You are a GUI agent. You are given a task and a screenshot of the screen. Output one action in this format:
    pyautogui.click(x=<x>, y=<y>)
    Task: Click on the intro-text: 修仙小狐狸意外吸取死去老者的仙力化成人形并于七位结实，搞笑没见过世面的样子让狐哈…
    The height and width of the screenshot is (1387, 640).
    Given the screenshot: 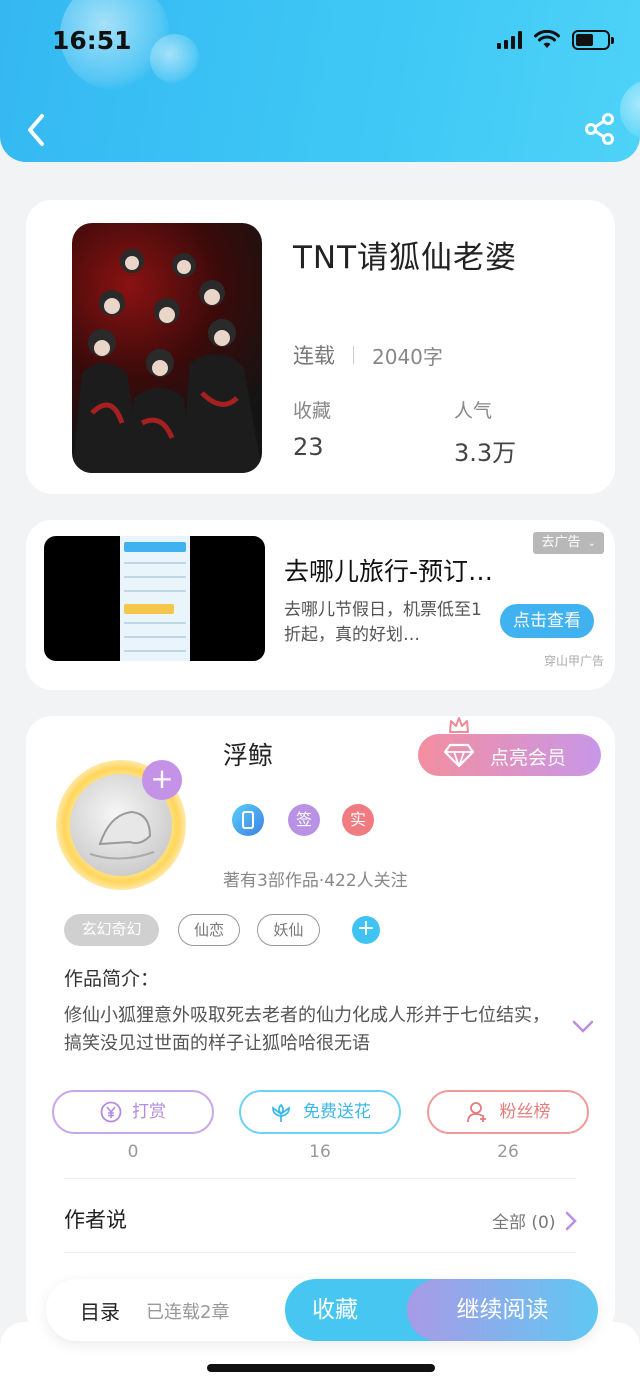 What is the action you would take?
    pyautogui.click(x=307, y=1029)
    